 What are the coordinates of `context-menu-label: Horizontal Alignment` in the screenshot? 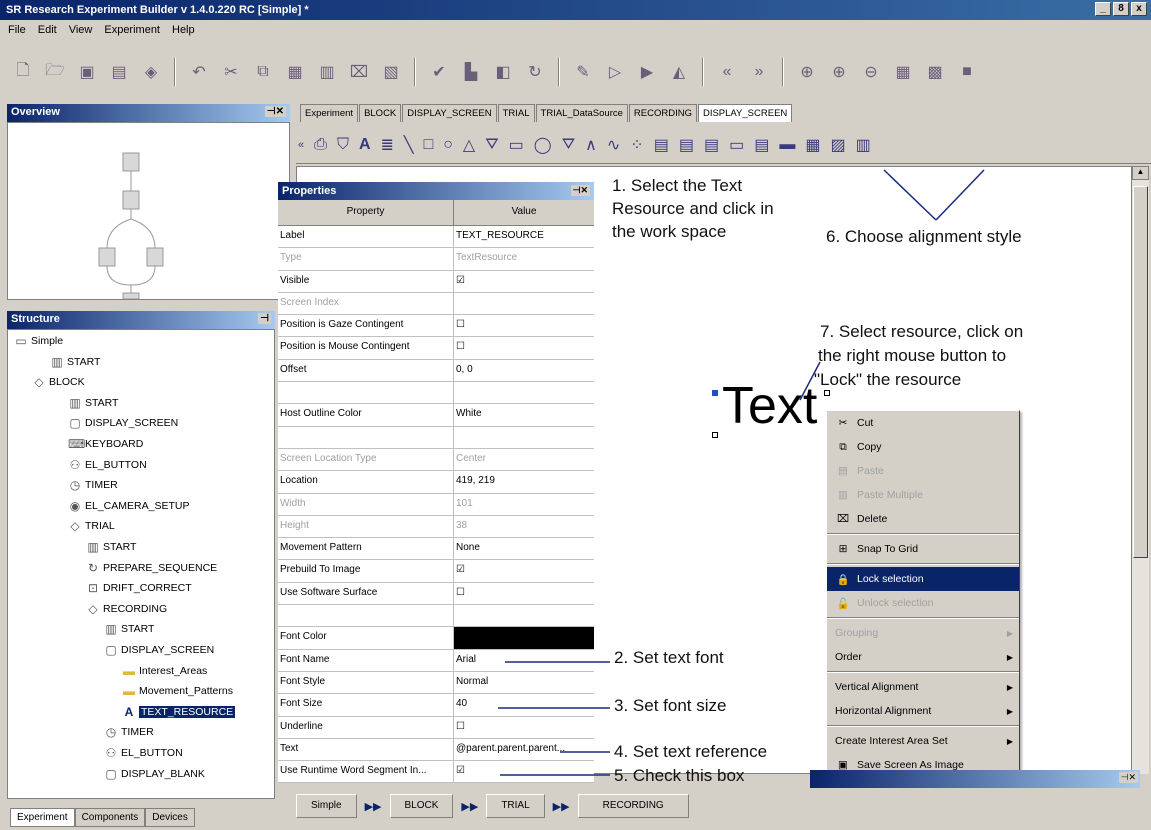 It's located at (883, 711).